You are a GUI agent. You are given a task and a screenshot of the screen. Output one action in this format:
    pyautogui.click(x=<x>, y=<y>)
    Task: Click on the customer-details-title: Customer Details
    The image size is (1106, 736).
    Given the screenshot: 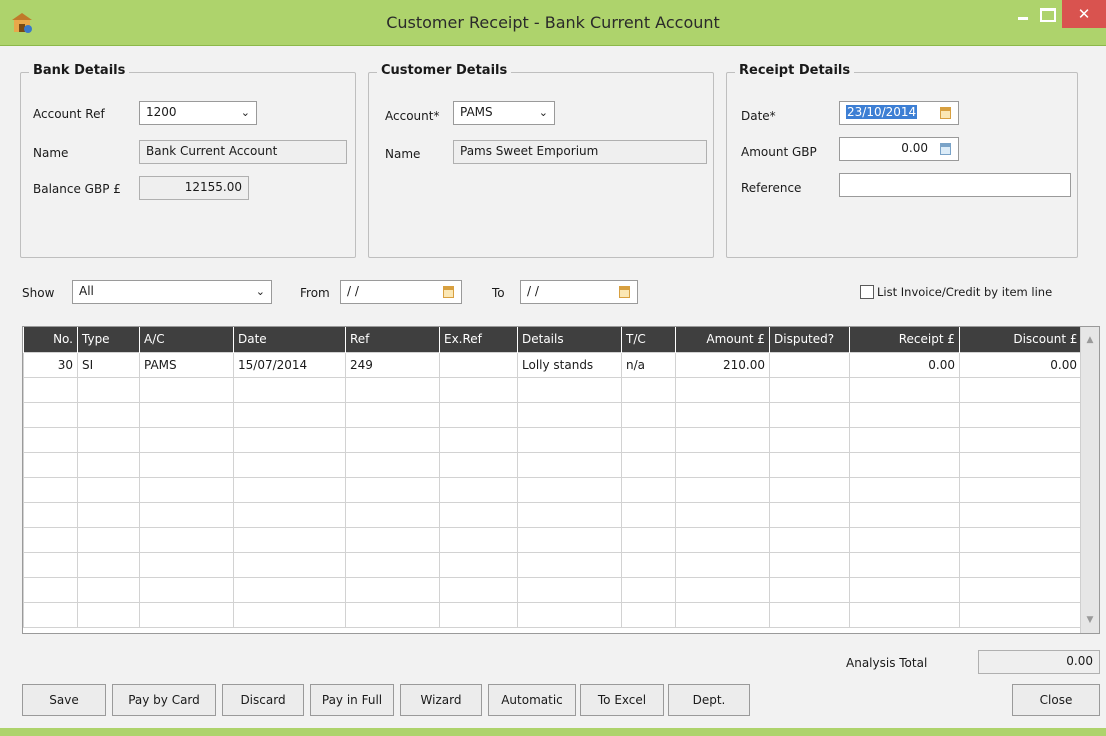 What is the action you would take?
    pyautogui.click(x=444, y=70)
    